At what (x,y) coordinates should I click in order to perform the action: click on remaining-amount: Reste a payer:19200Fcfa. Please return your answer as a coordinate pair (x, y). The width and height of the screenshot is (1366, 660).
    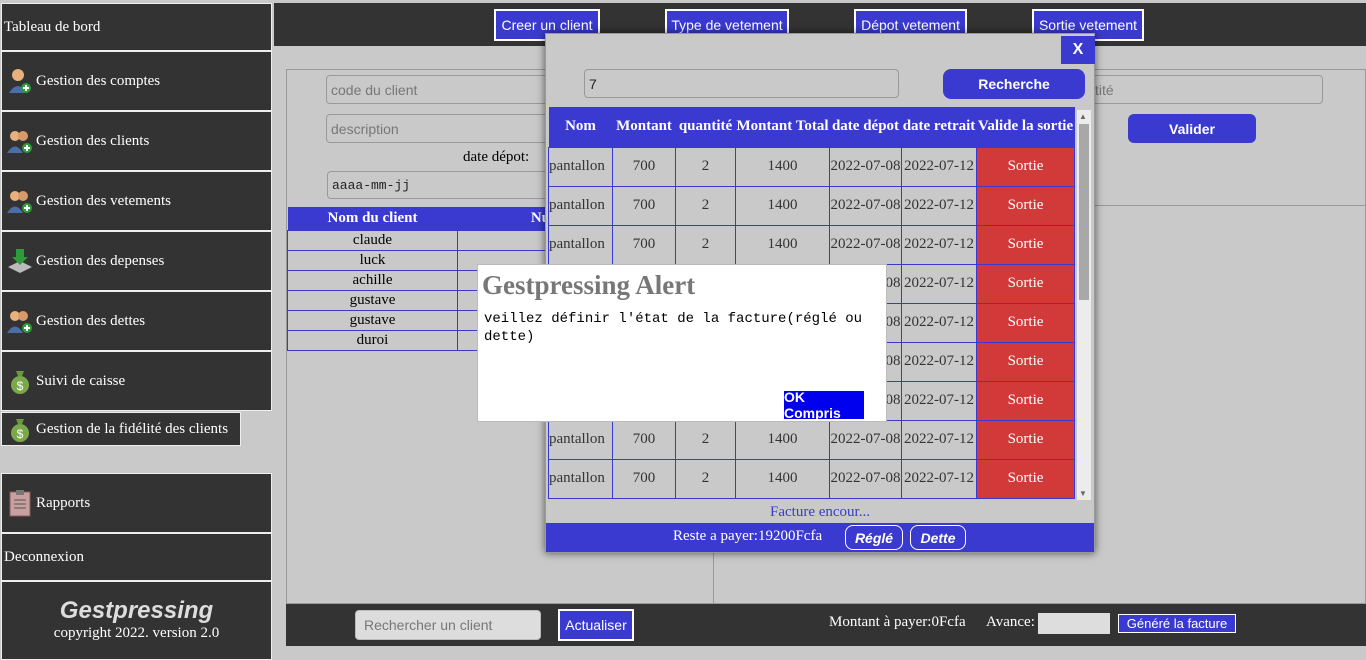
    Looking at the image, I should click on (748, 536).